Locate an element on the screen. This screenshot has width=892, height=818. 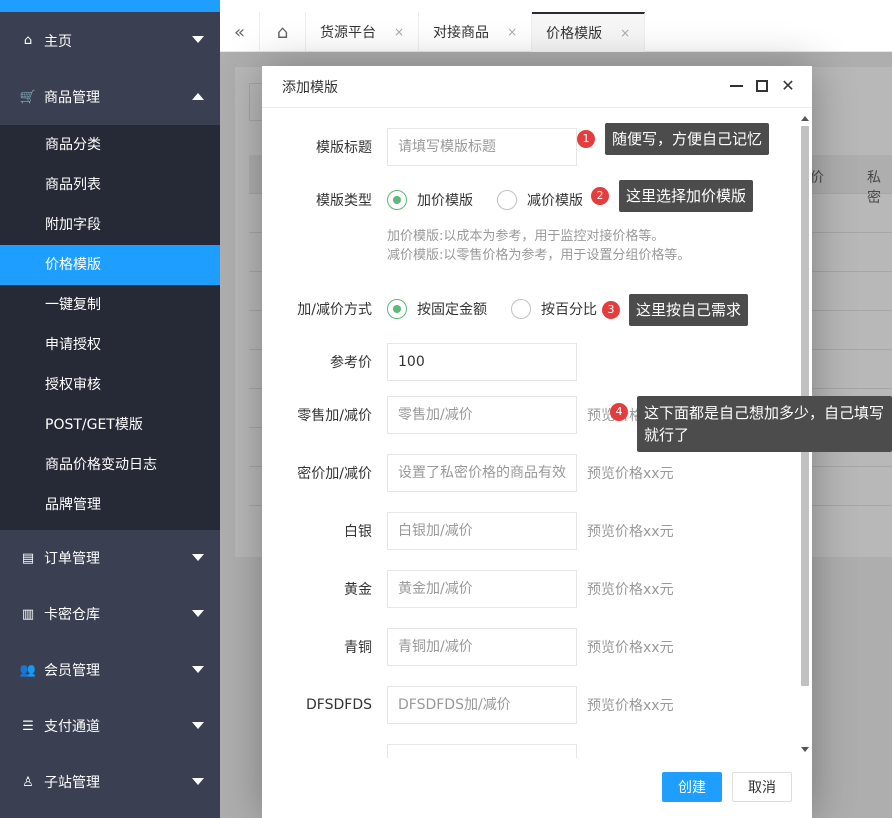
radio-percentage: 按百分比 is located at coordinates (554, 309).